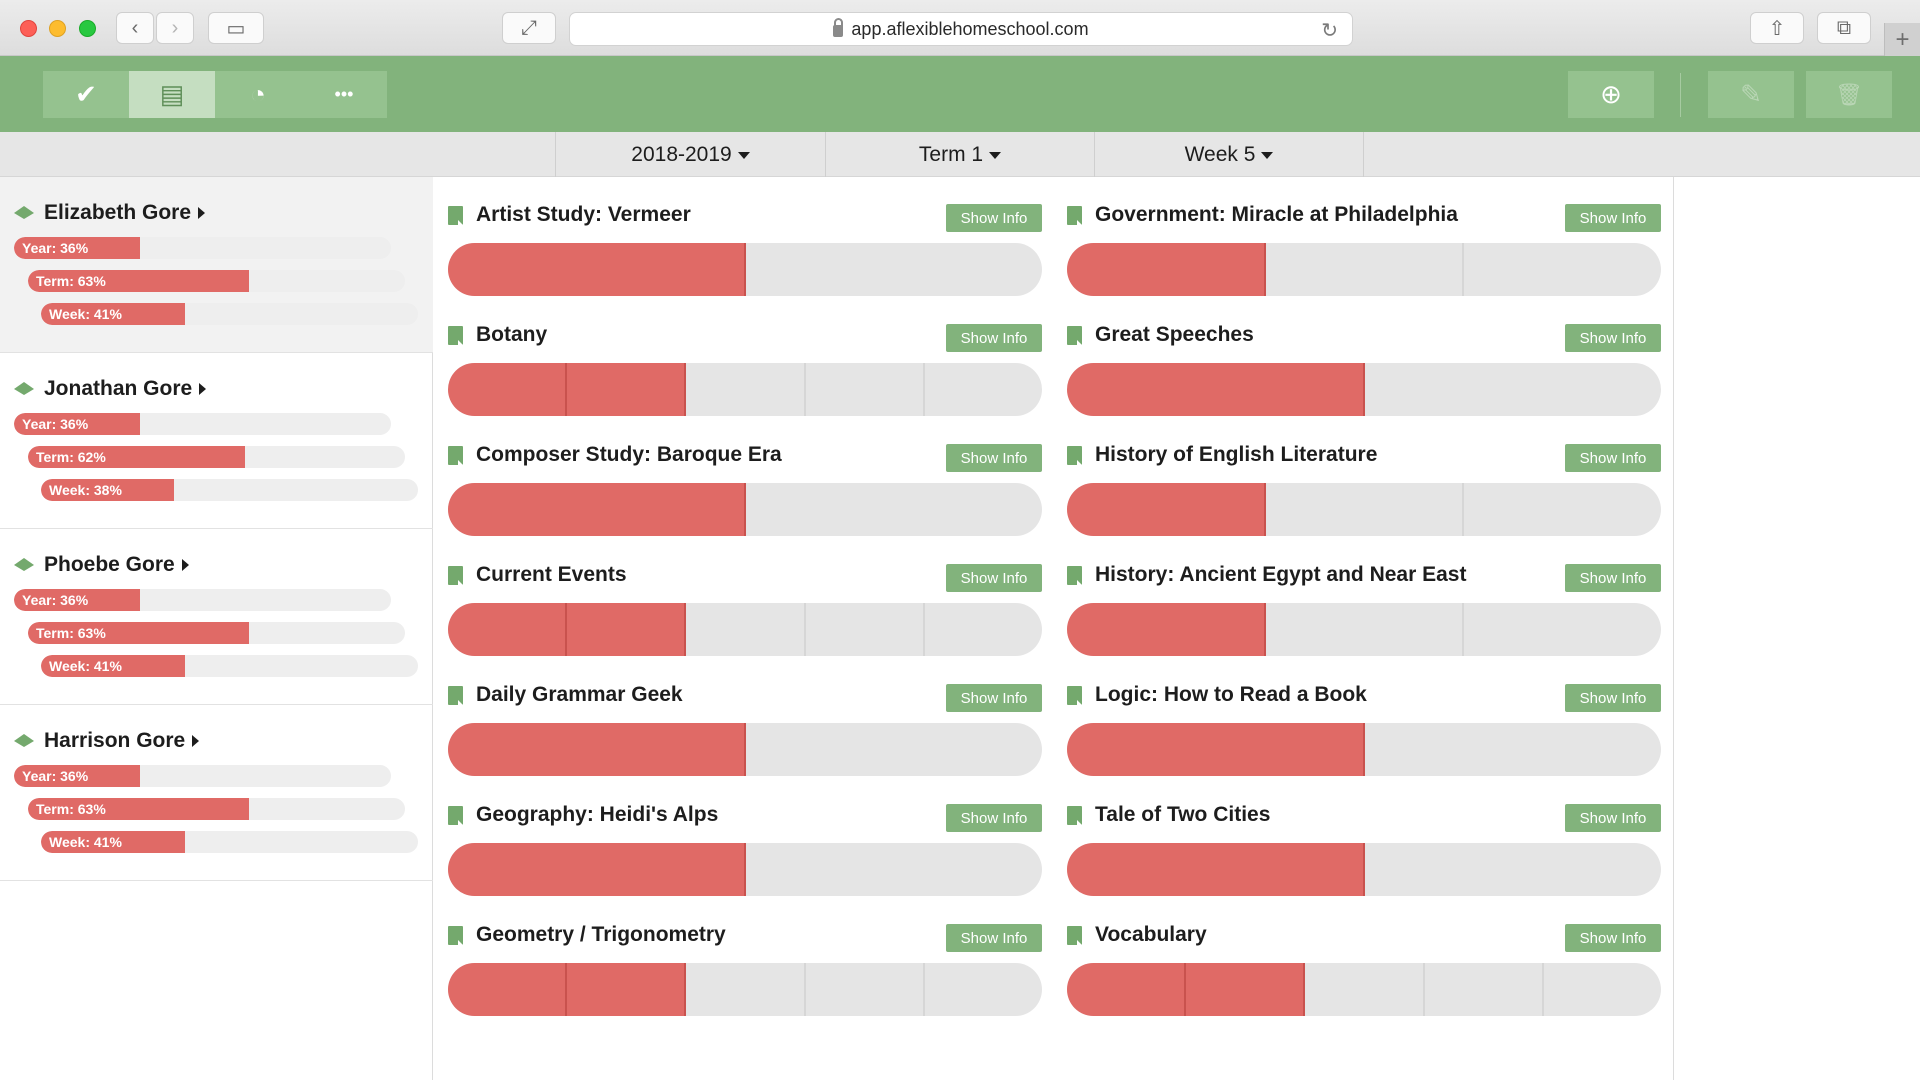 This screenshot has width=1920, height=1080. Describe the element at coordinates (57, 28) in the screenshot. I see `minimize-window-button` at that location.